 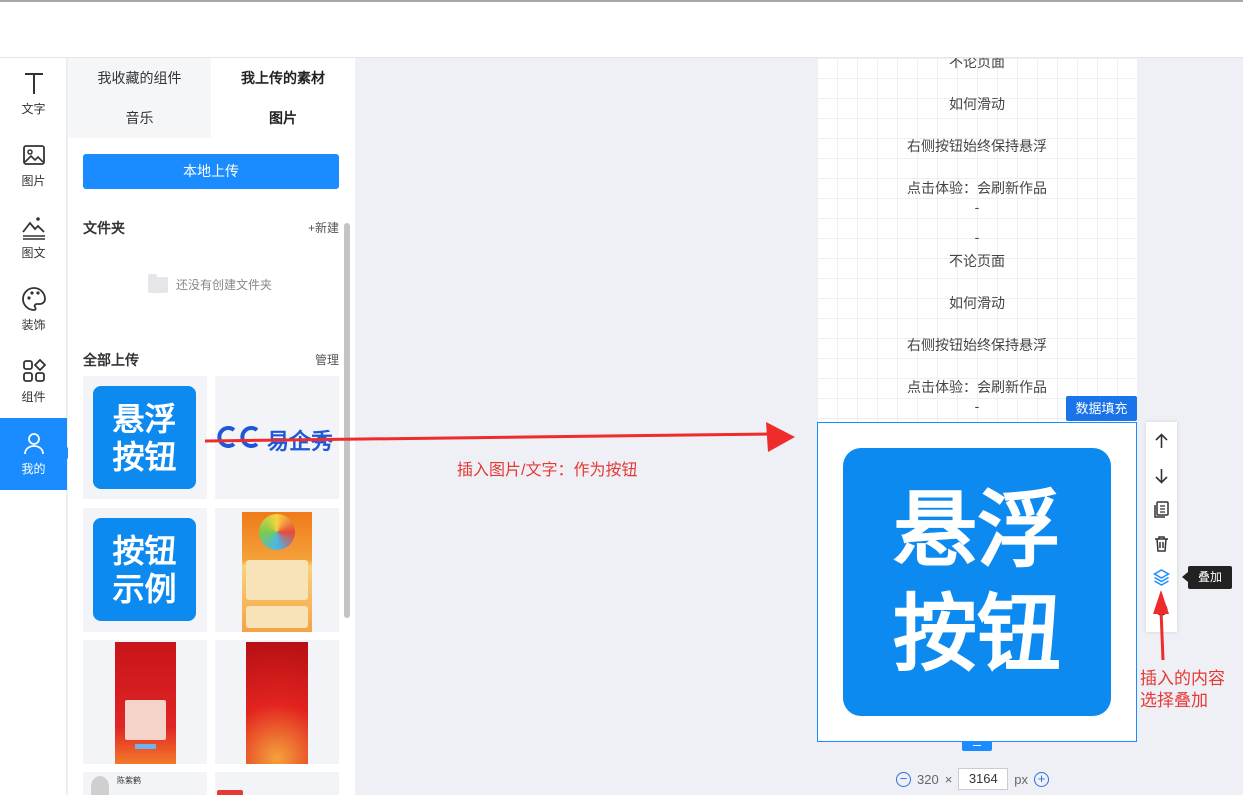 I want to click on annotation-note-line2: 选择叠加, so click(x=1174, y=700).